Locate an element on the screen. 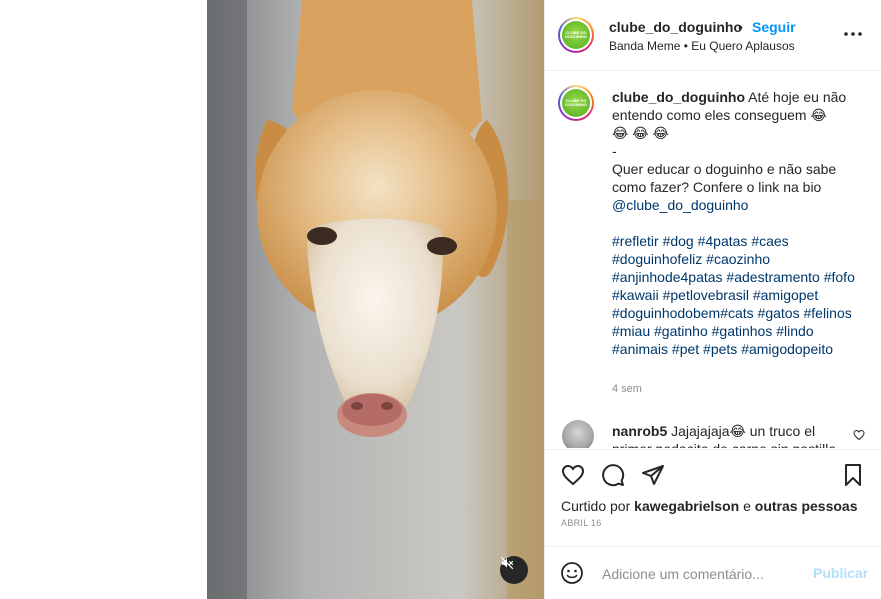 This screenshot has height=599, width=881. caption-line-3: - is located at coordinates (614, 151).